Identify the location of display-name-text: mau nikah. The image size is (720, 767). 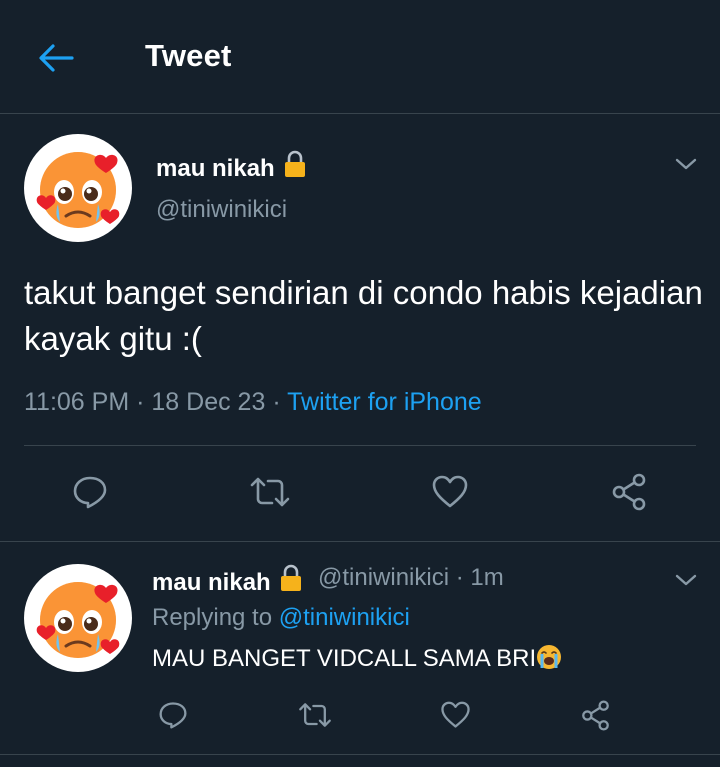
(215, 168).